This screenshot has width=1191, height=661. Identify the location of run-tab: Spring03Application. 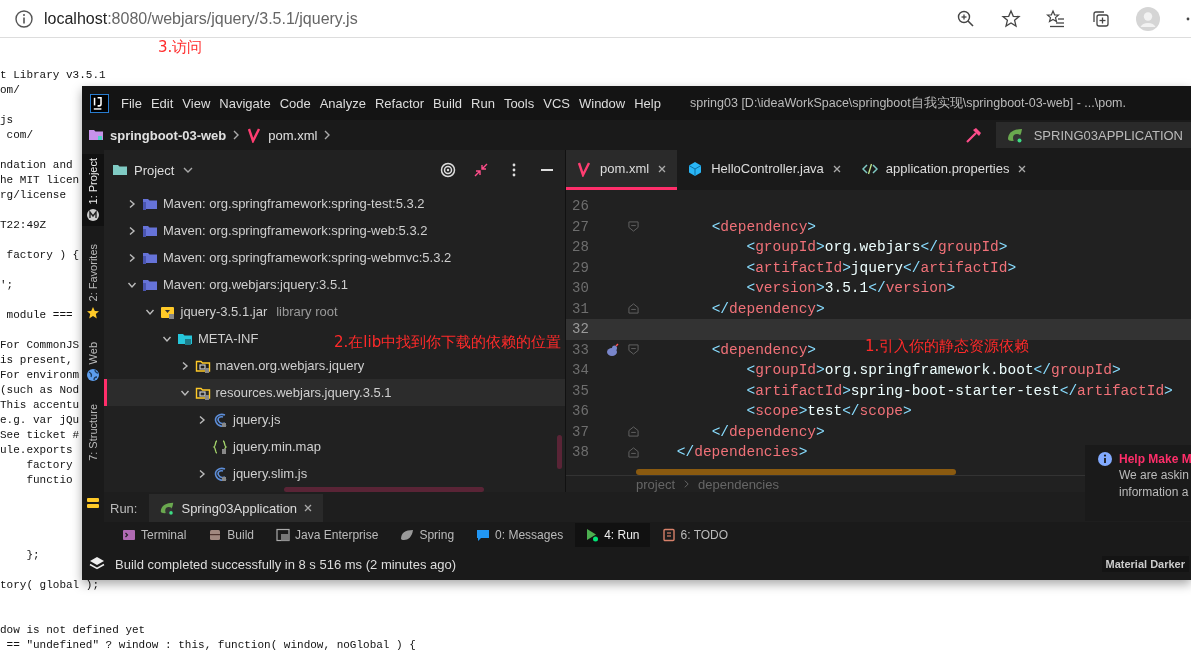
(236, 508).